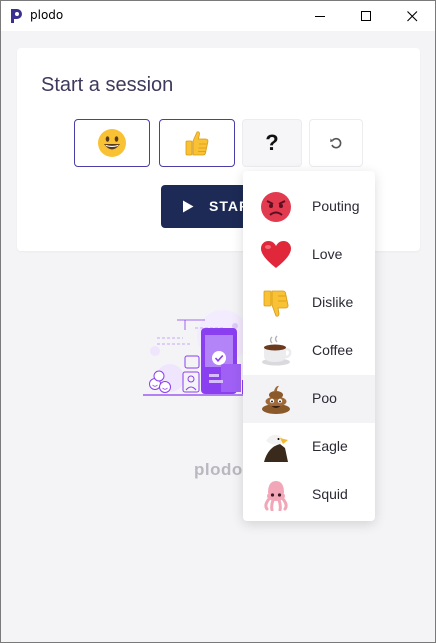  What do you see at coordinates (336, 206) in the screenshot?
I see `menu-item-label: Pouting` at bounding box center [336, 206].